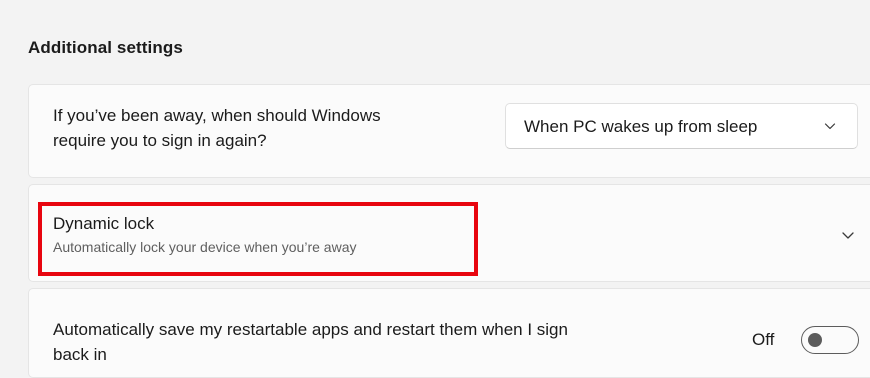 The height and width of the screenshot is (378, 870). What do you see at coordinates (815, 340) in the screenshot?
I see `toggle-knob` at bounding box center [815, 340].